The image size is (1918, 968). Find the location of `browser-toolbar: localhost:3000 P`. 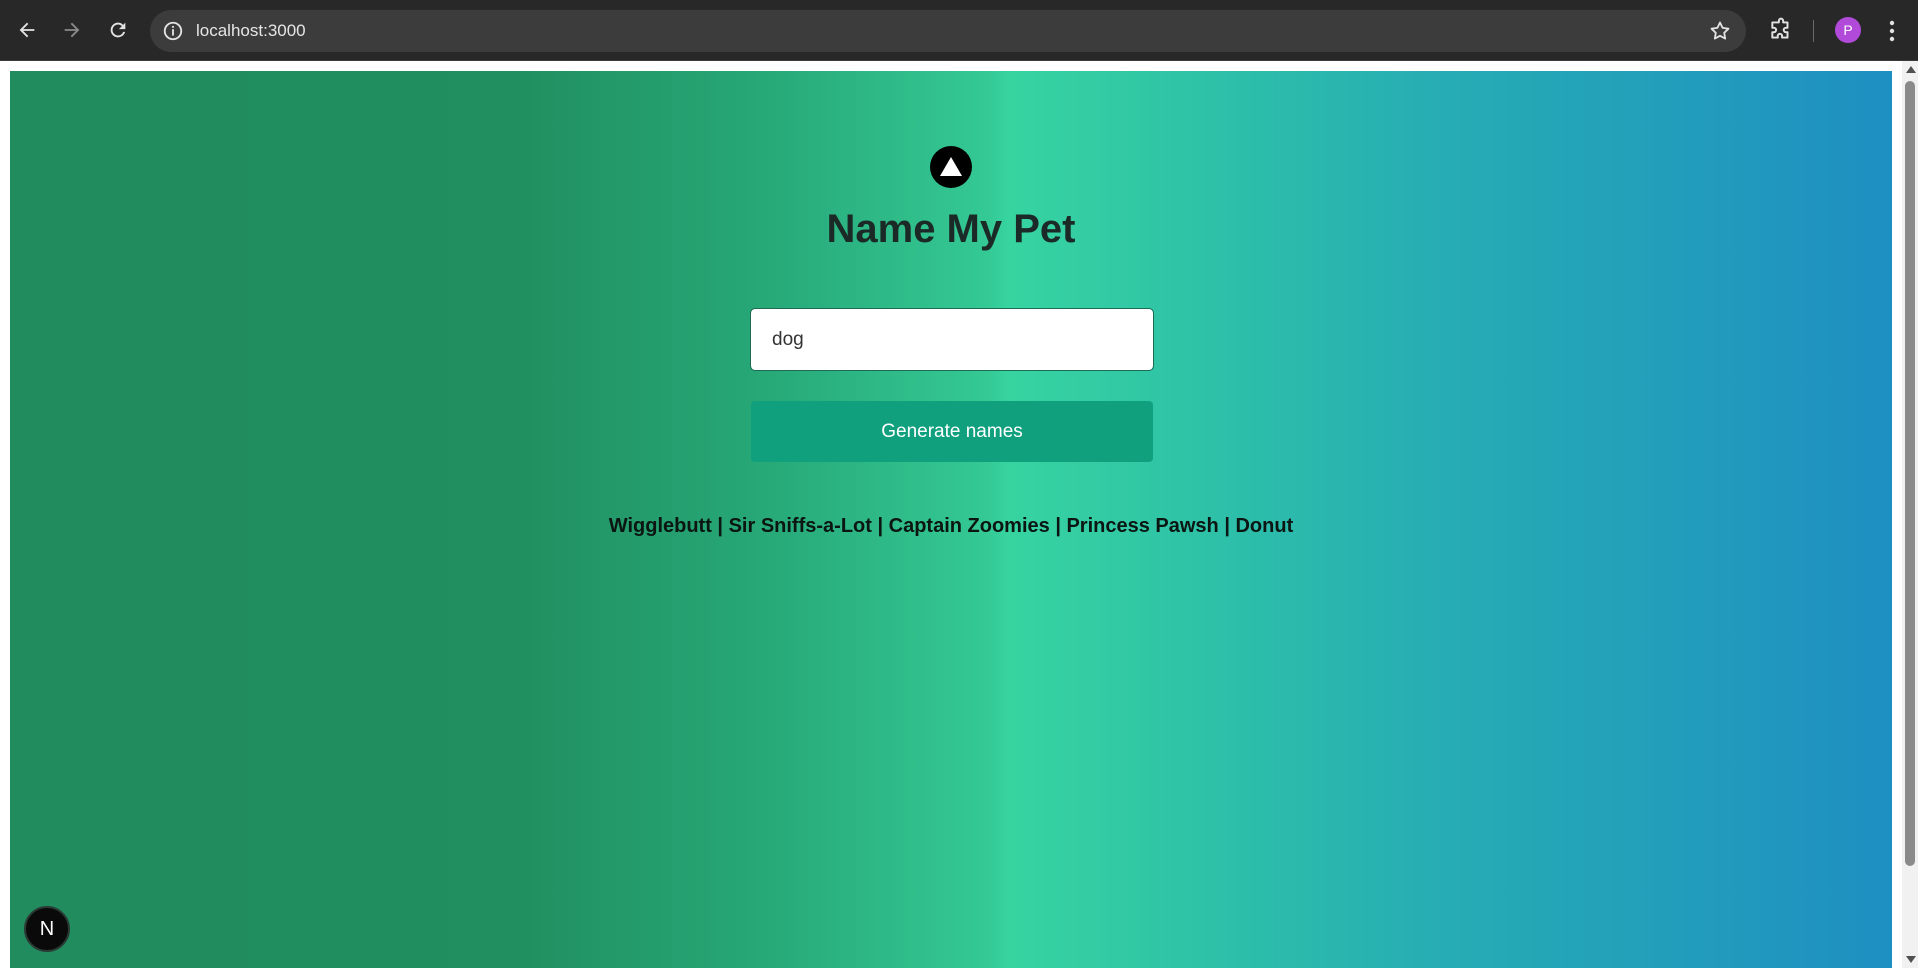

browser-toolbar: localhost:3000 P is located at coordinates (959, 30).